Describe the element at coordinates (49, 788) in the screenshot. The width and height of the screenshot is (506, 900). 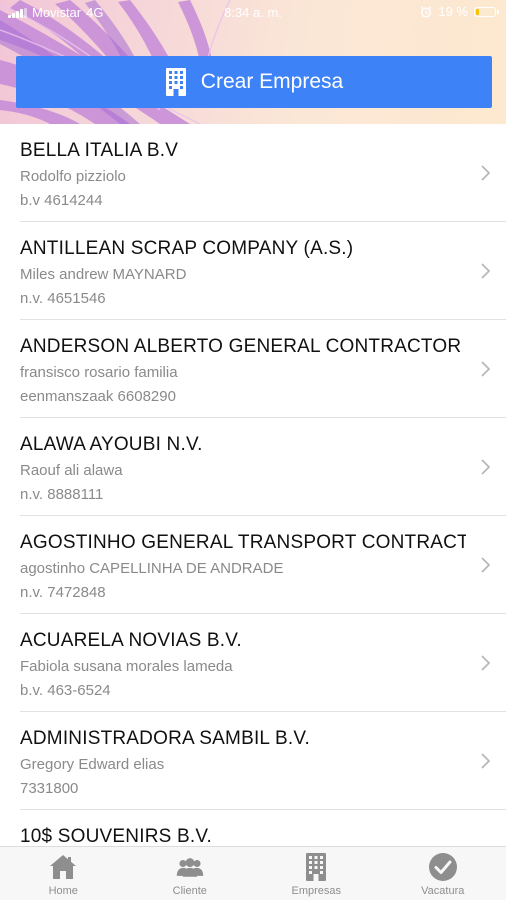
I see `company-registration: 7331800` at that location.